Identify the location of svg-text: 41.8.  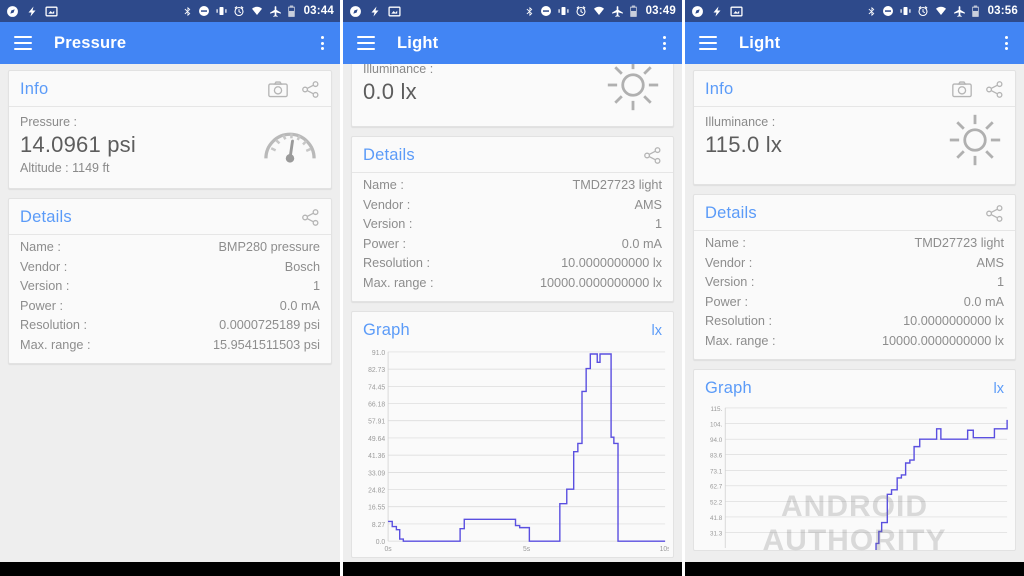
(716, 518).